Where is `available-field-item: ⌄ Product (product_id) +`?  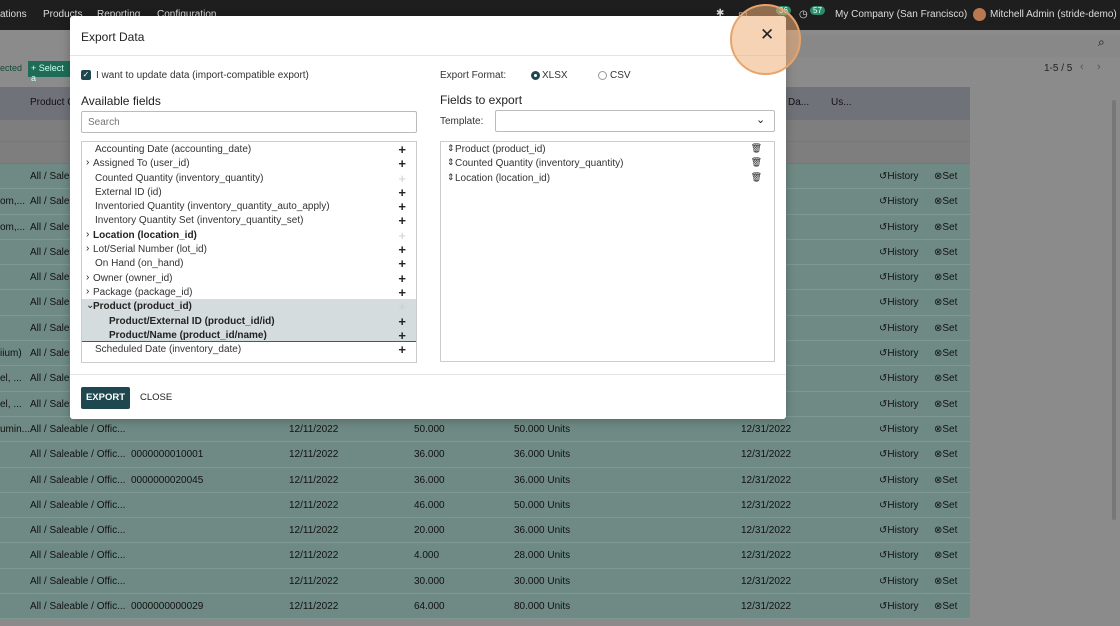 available-field-item: ⌄ Product (product_id) + is located at coordinates (249, 306).